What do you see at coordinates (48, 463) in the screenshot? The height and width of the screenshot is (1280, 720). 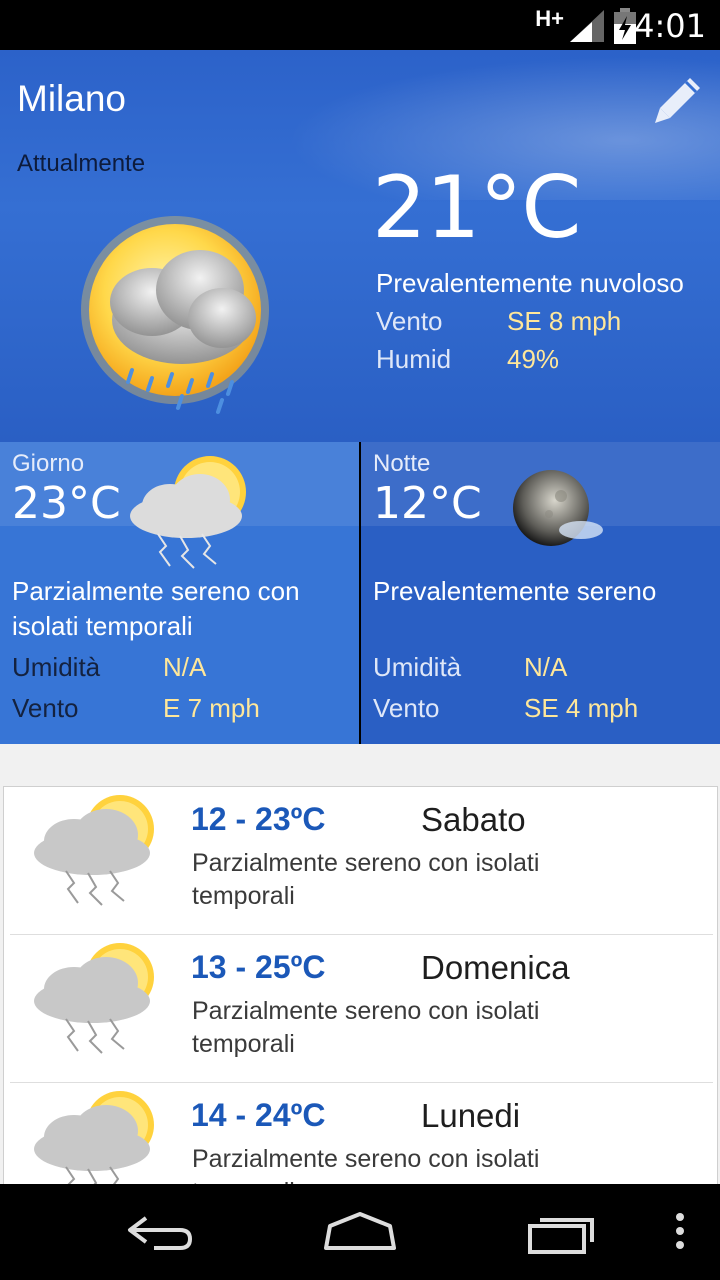 I see `day-label: Giorno` at bounding box center [48, 463].